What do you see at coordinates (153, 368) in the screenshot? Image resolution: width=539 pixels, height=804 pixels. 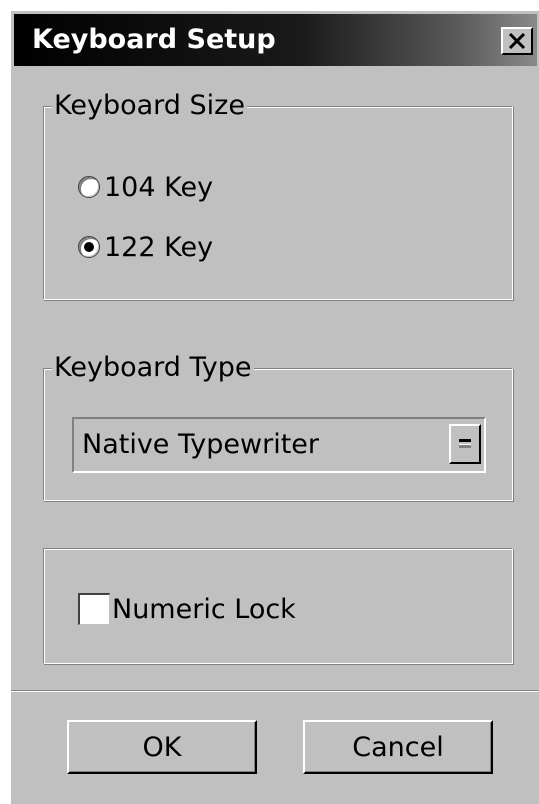 I see `keyboard-type-legend: Keyboard Type` at bounding box center [153, 368].